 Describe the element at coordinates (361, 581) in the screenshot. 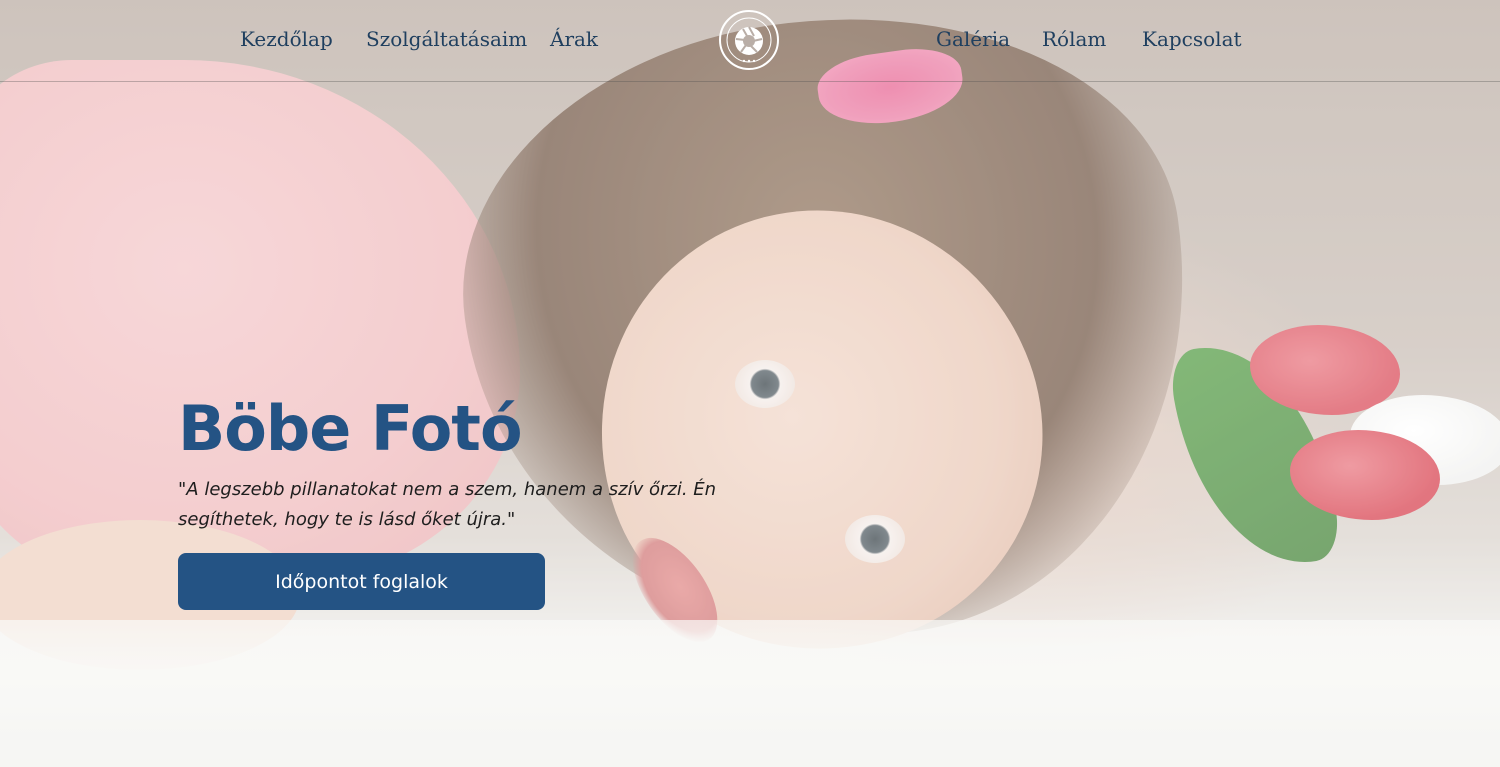

I see `book-appointment-button: Időpontot foglalok` at that location.